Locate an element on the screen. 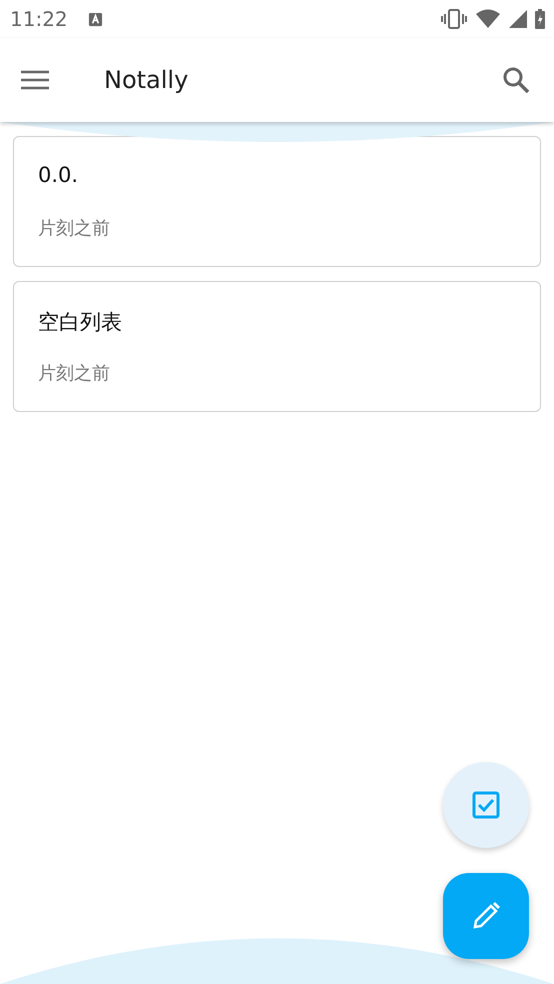  note-title: 0.0. is located at coordinates (58, 175).